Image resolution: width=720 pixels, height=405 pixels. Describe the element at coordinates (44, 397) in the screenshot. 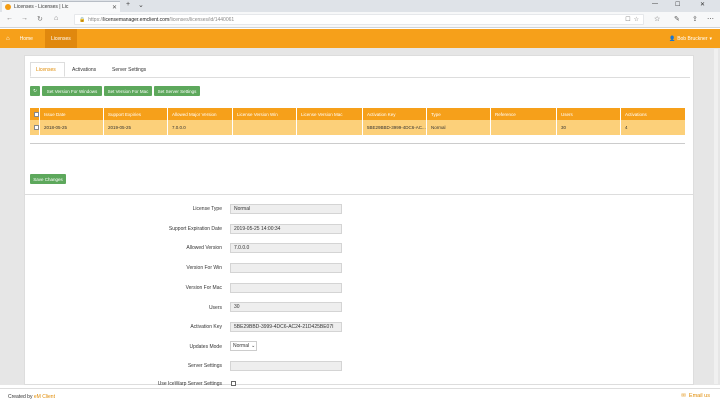

I see `brand-link: eM Client` at that location.